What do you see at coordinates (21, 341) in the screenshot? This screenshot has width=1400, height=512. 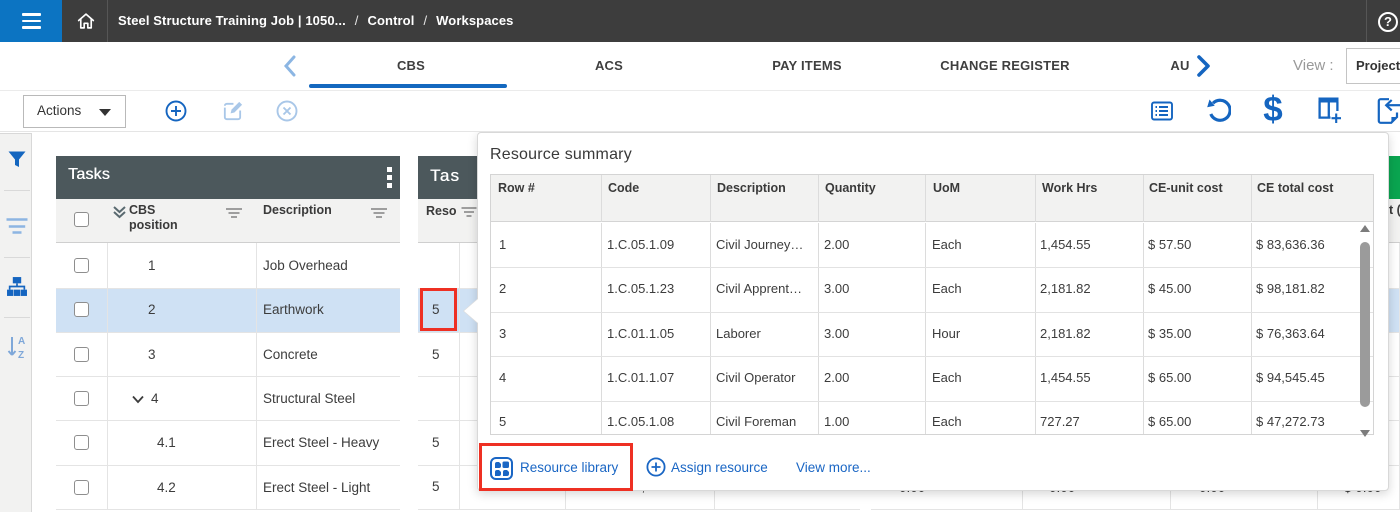 I see `svg-text: A` at bounding box center [21, 341].